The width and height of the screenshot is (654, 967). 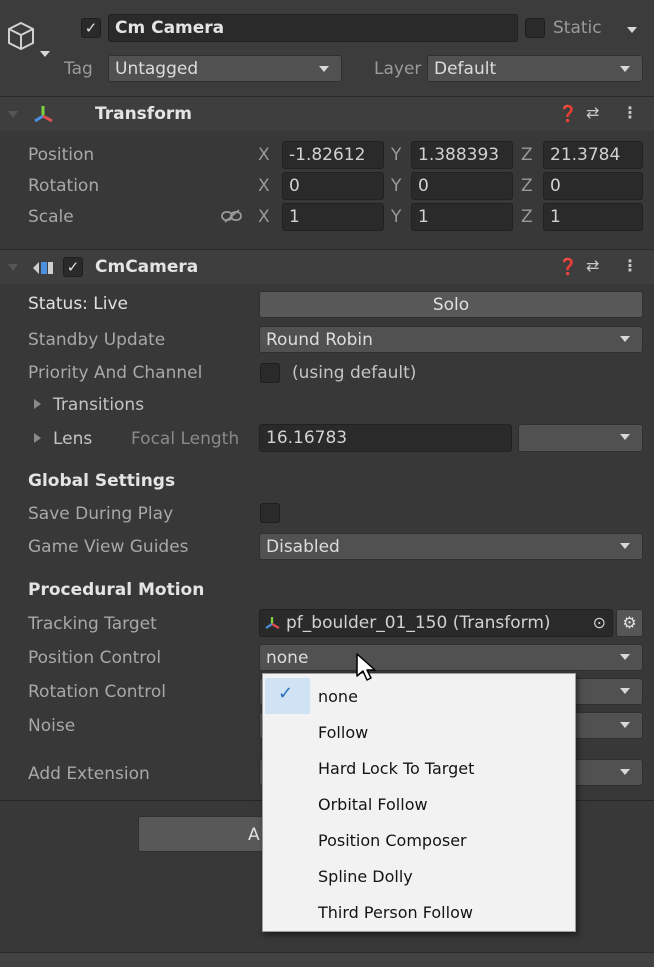 What do you see at coordinates (264, 217) in the screenshot?
I see `scale-x-label: X` at bounding box center [264, 217].